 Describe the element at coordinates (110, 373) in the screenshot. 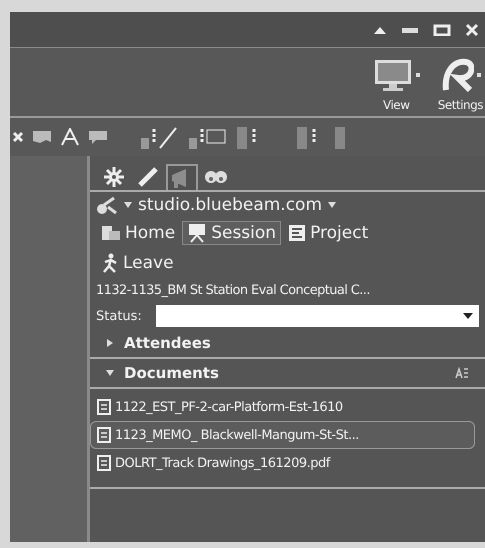

I see `expanded-arrow-icon` at that location.